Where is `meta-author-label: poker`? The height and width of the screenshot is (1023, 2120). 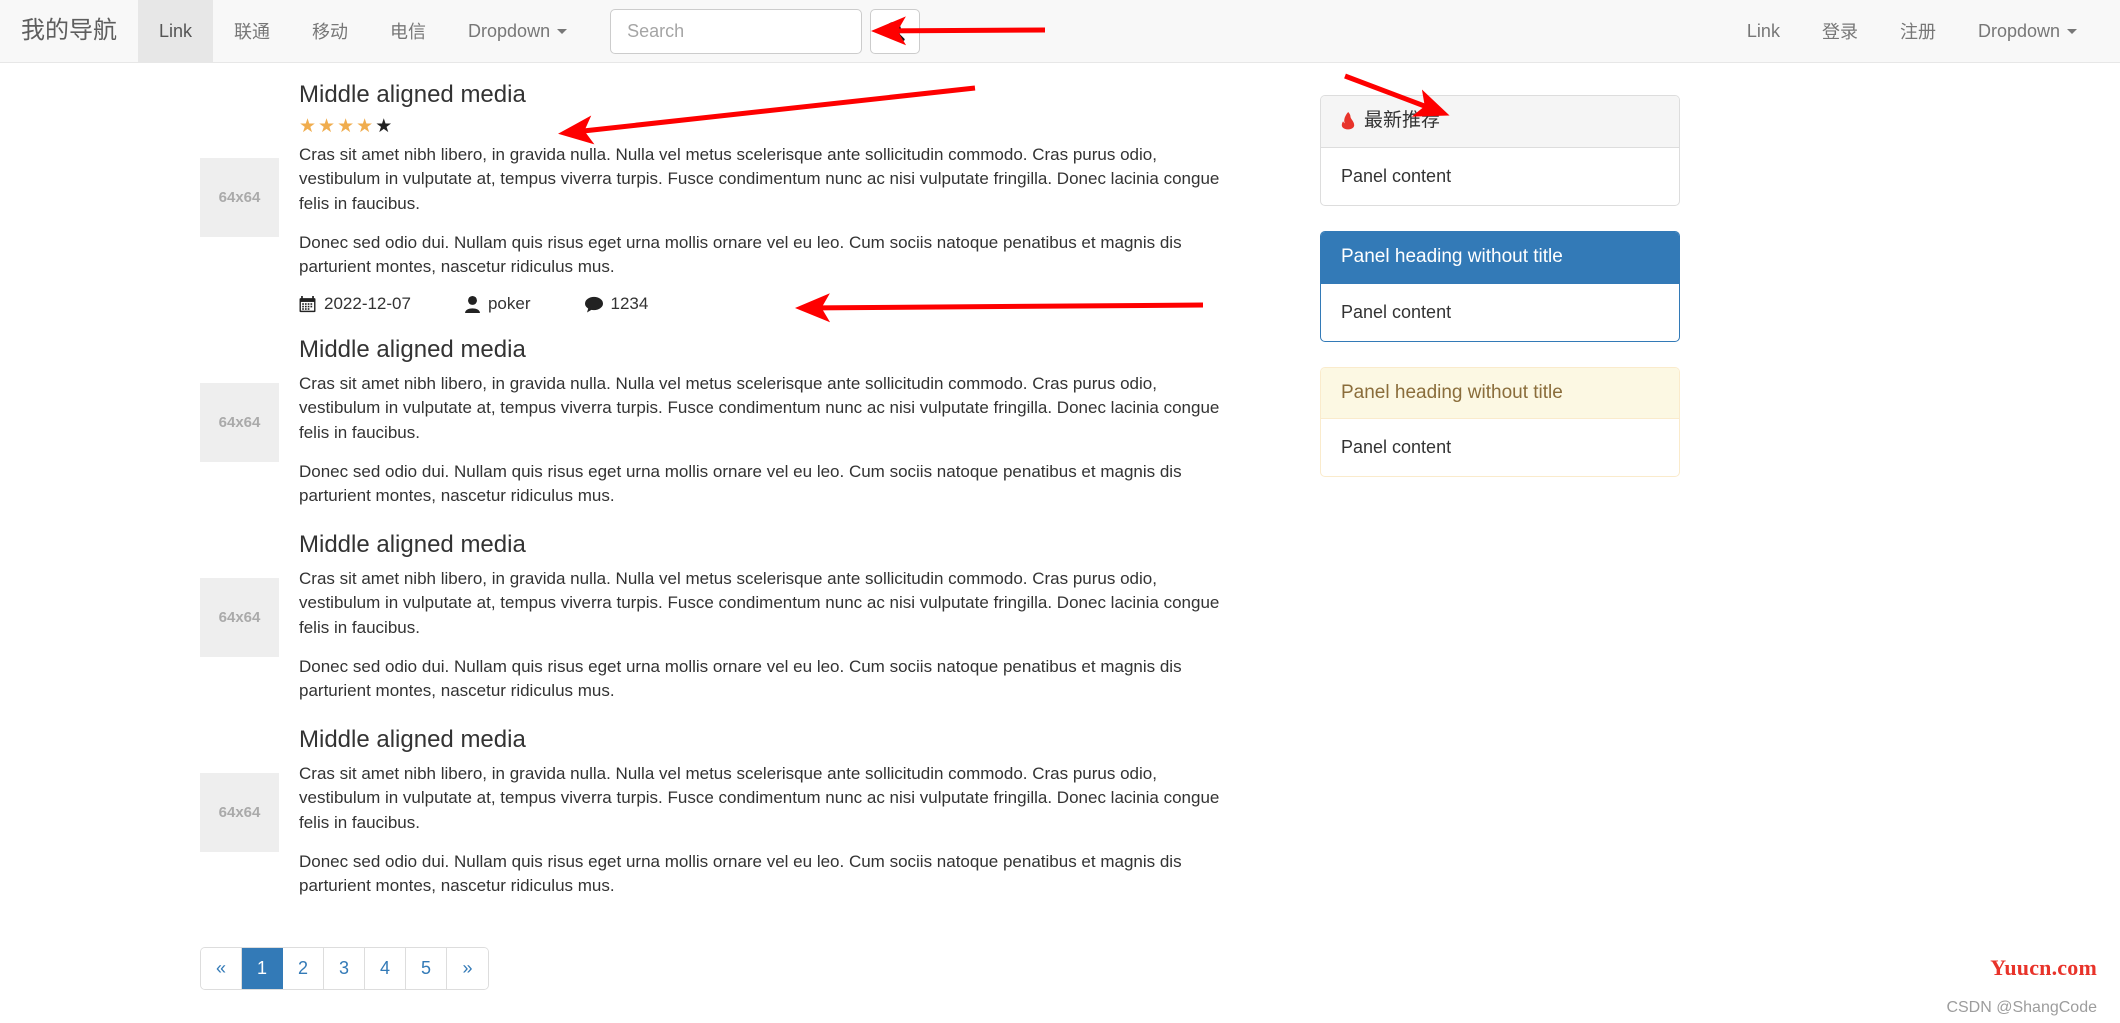 meta-author-label: poker is located at coordinates (509, 303).